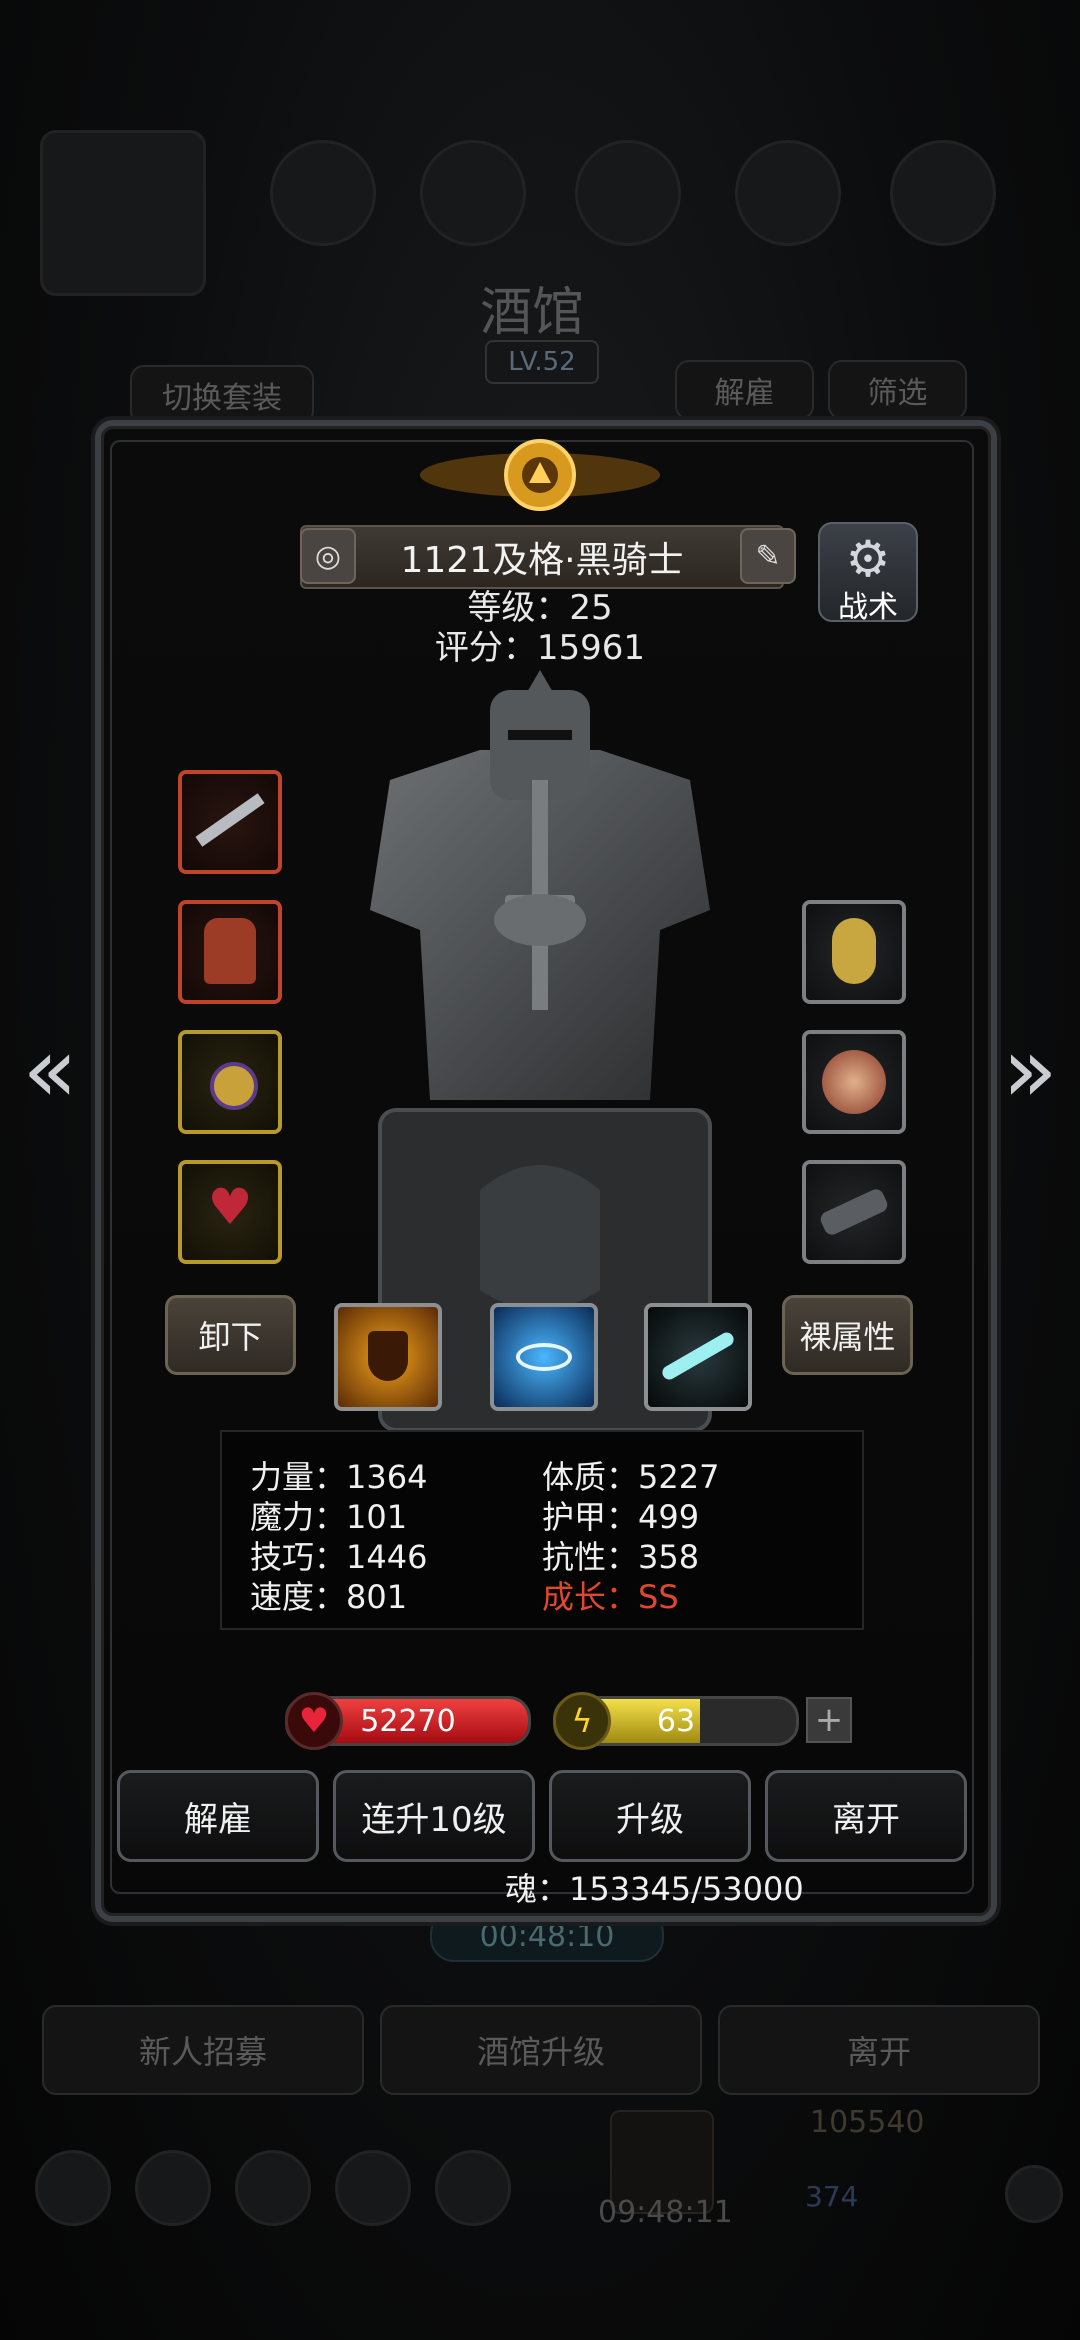  Describe the element at coordinates (230, 1207) in the screenshot. I see `heart-necklace-icon: ♥` at that location.